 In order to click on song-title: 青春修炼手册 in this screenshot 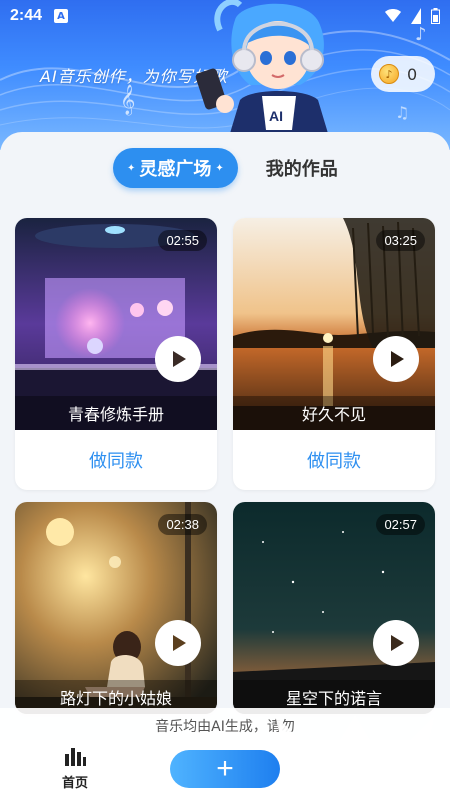, I will do `click(116, 413)`.